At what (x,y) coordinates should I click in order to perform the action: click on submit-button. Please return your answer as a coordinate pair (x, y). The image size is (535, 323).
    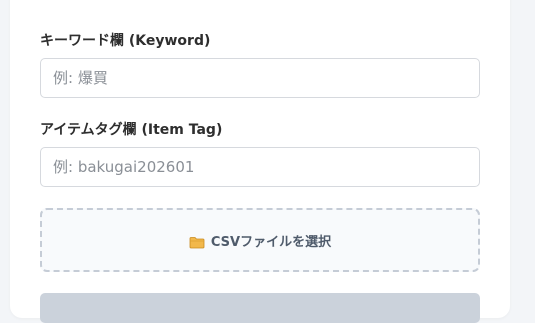
    Looking at the image, I should click on (260, 308).